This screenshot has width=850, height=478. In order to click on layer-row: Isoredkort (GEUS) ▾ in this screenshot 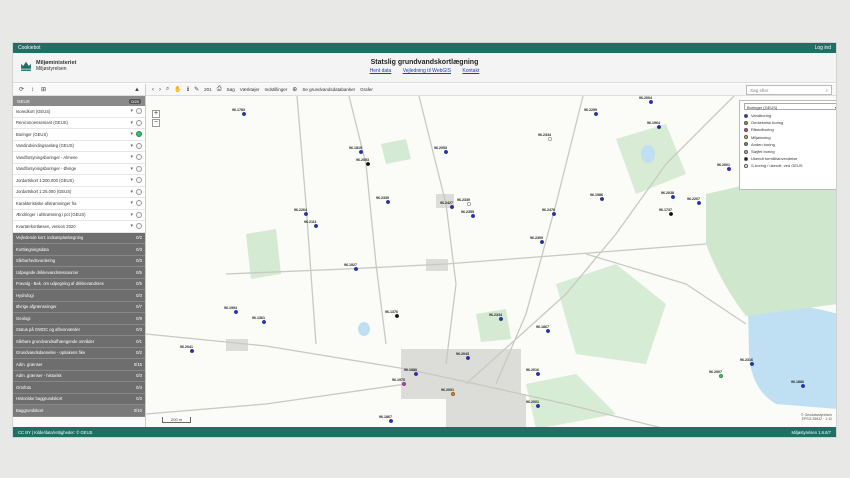, I will do `click(79, 112)`.